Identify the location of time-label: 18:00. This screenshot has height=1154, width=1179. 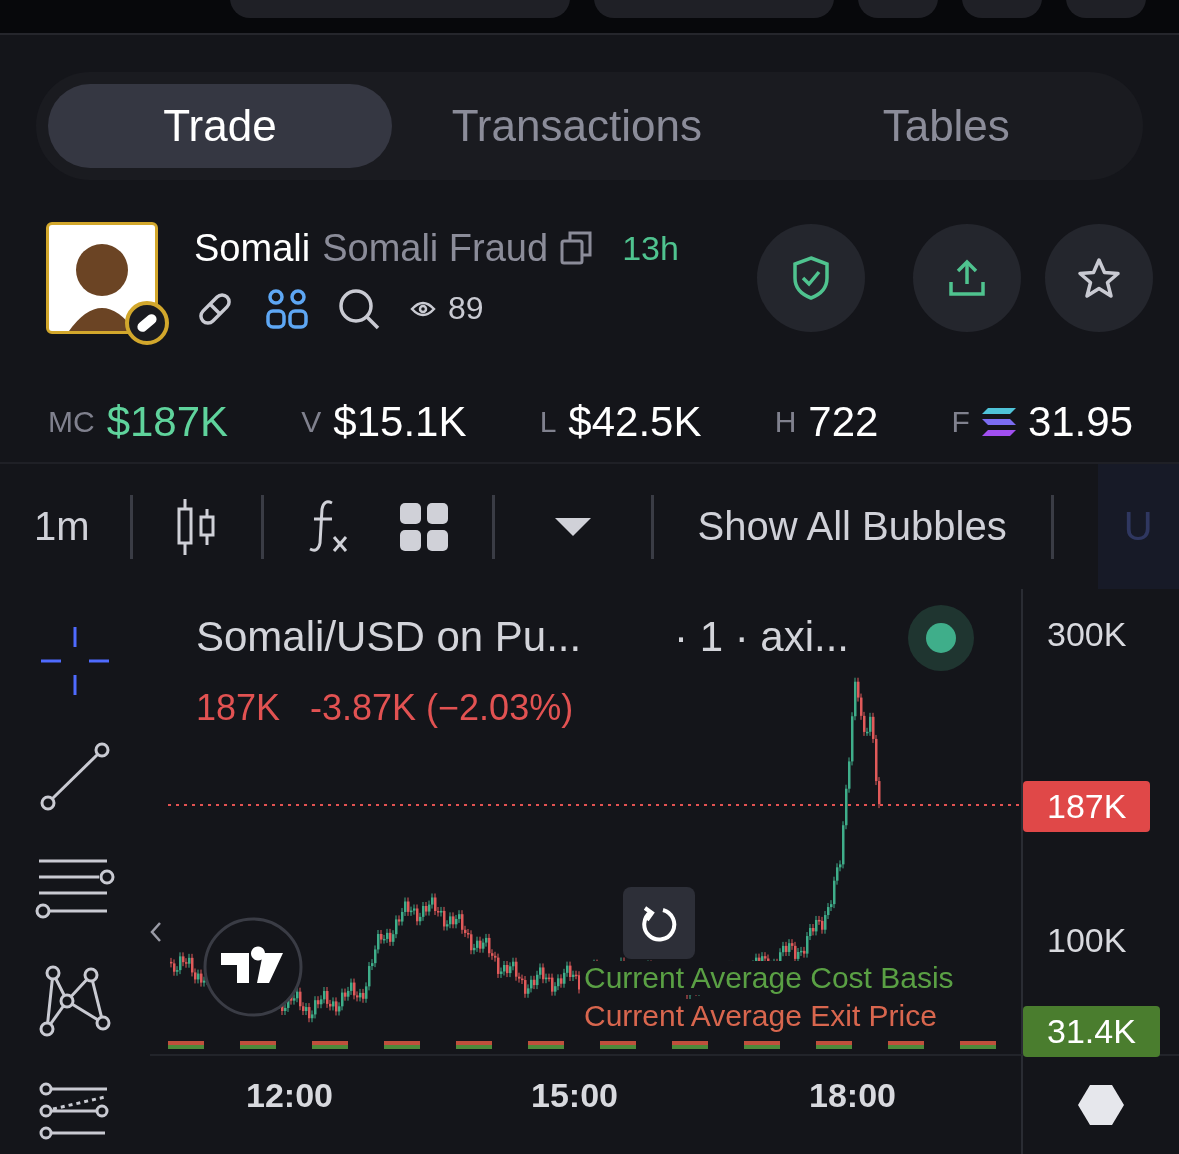
(852, 1095).